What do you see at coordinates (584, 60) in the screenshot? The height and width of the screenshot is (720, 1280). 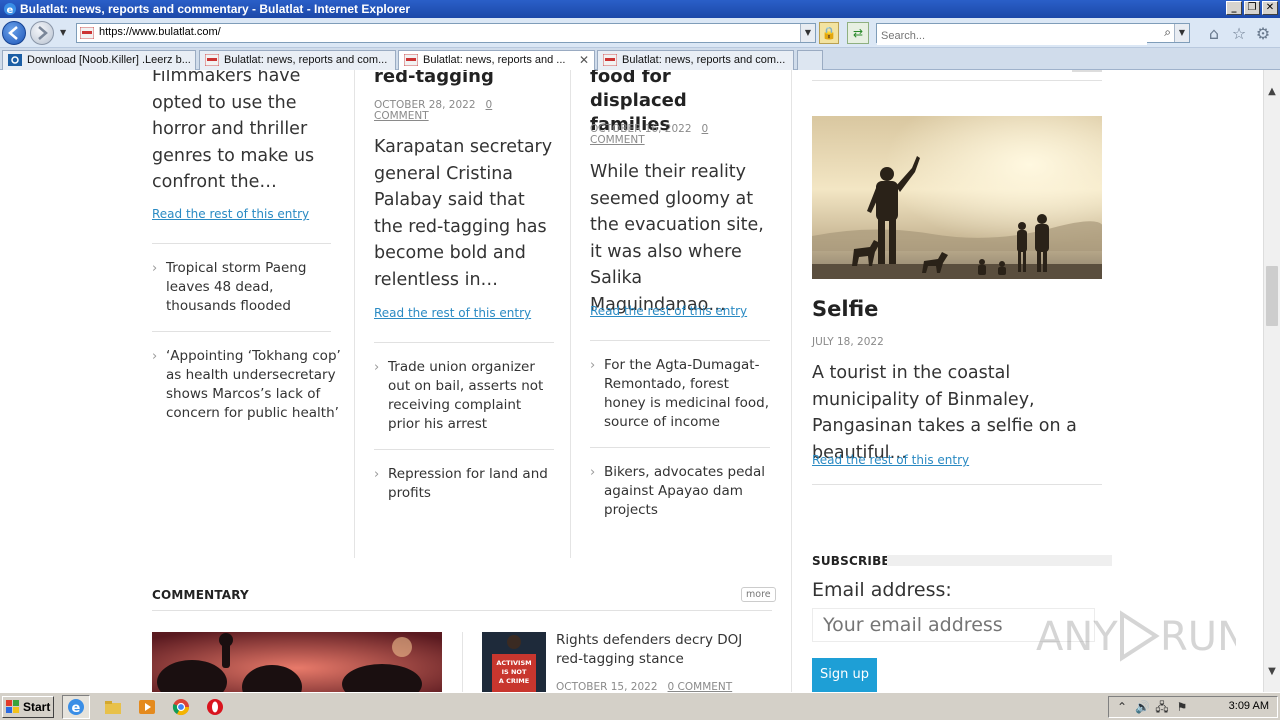 I see `close-tab-icon: ✕` at bounding box center [584, 60].